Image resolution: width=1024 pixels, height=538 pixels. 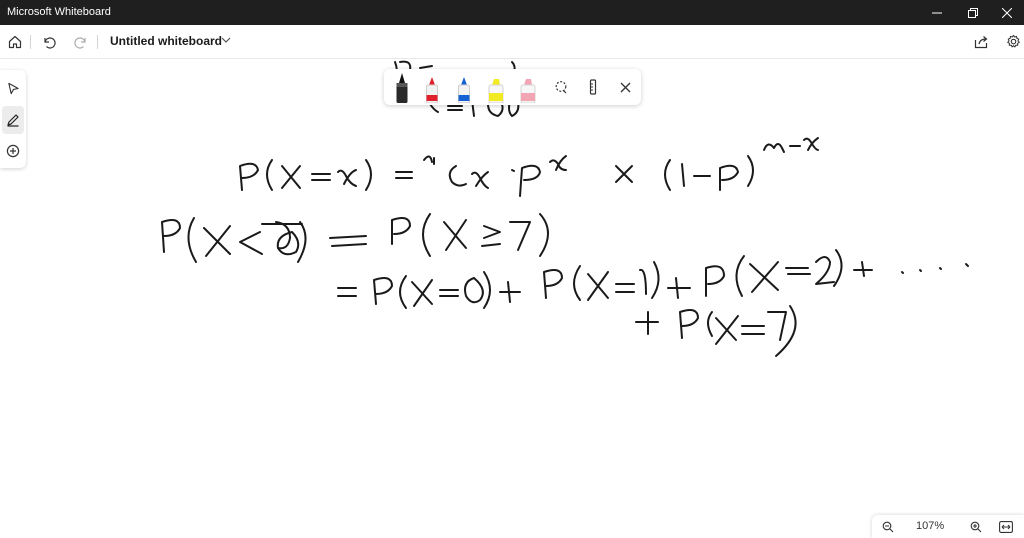 I want to click on left-tool-rail, so click(x=13, y=119).